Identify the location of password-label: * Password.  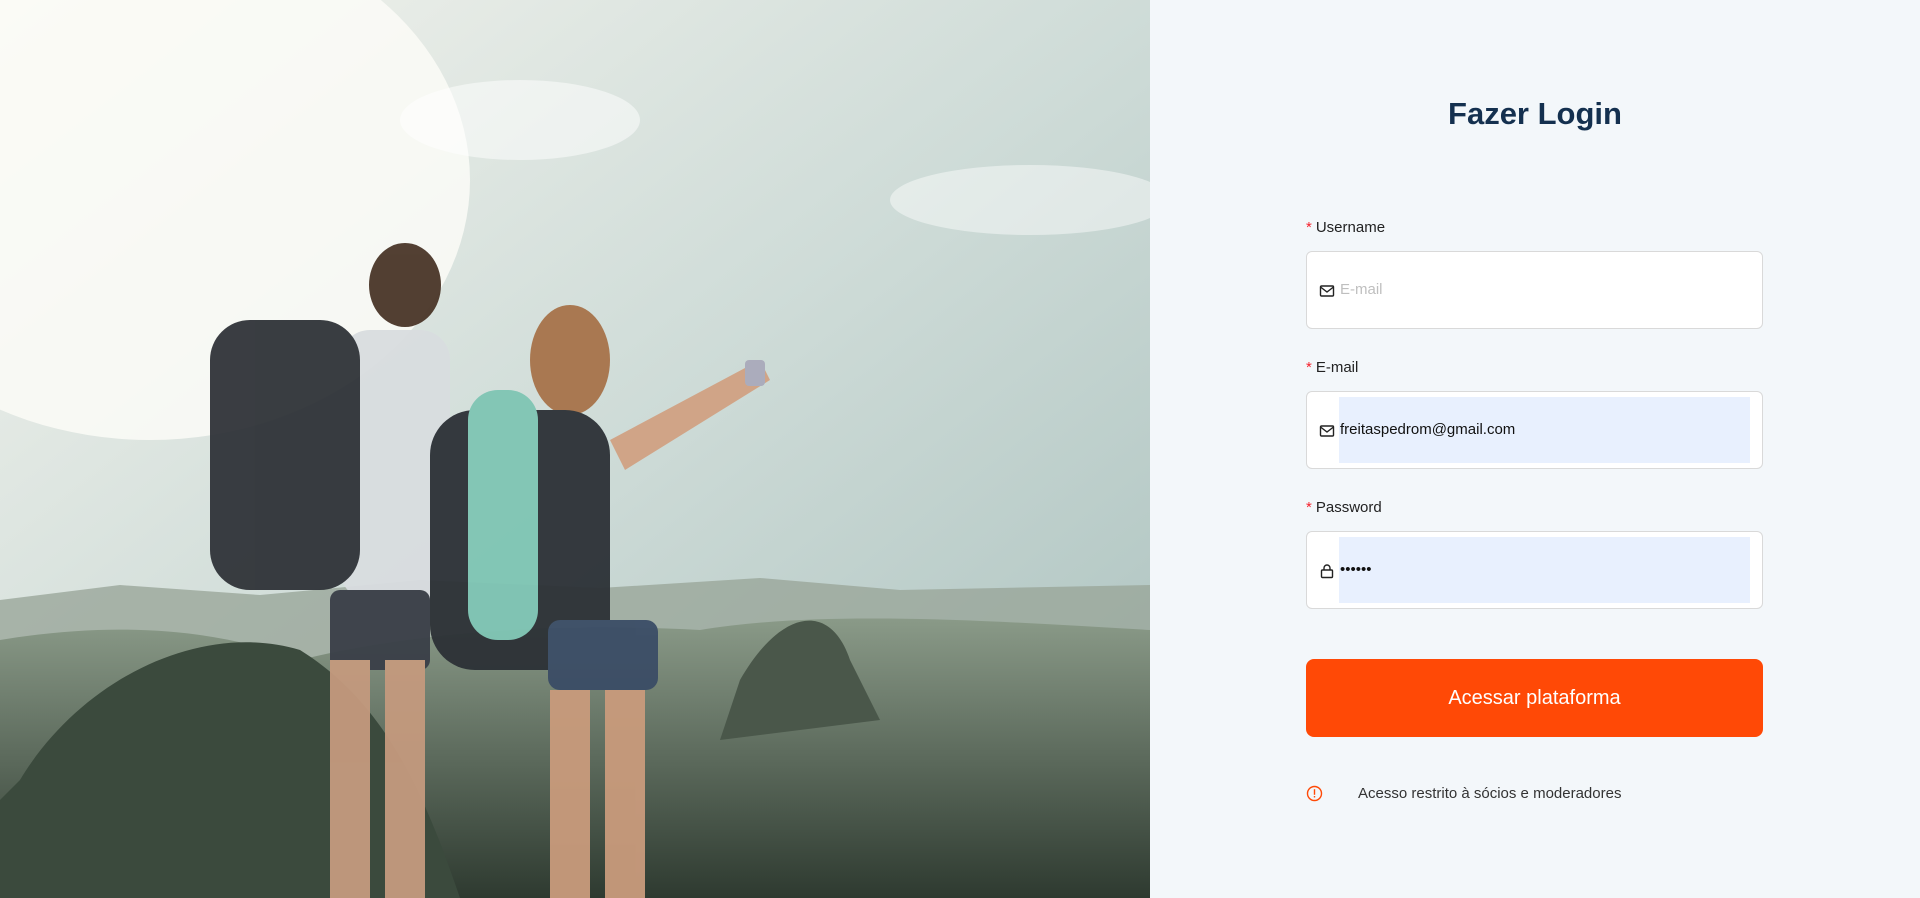
(1344, 507).